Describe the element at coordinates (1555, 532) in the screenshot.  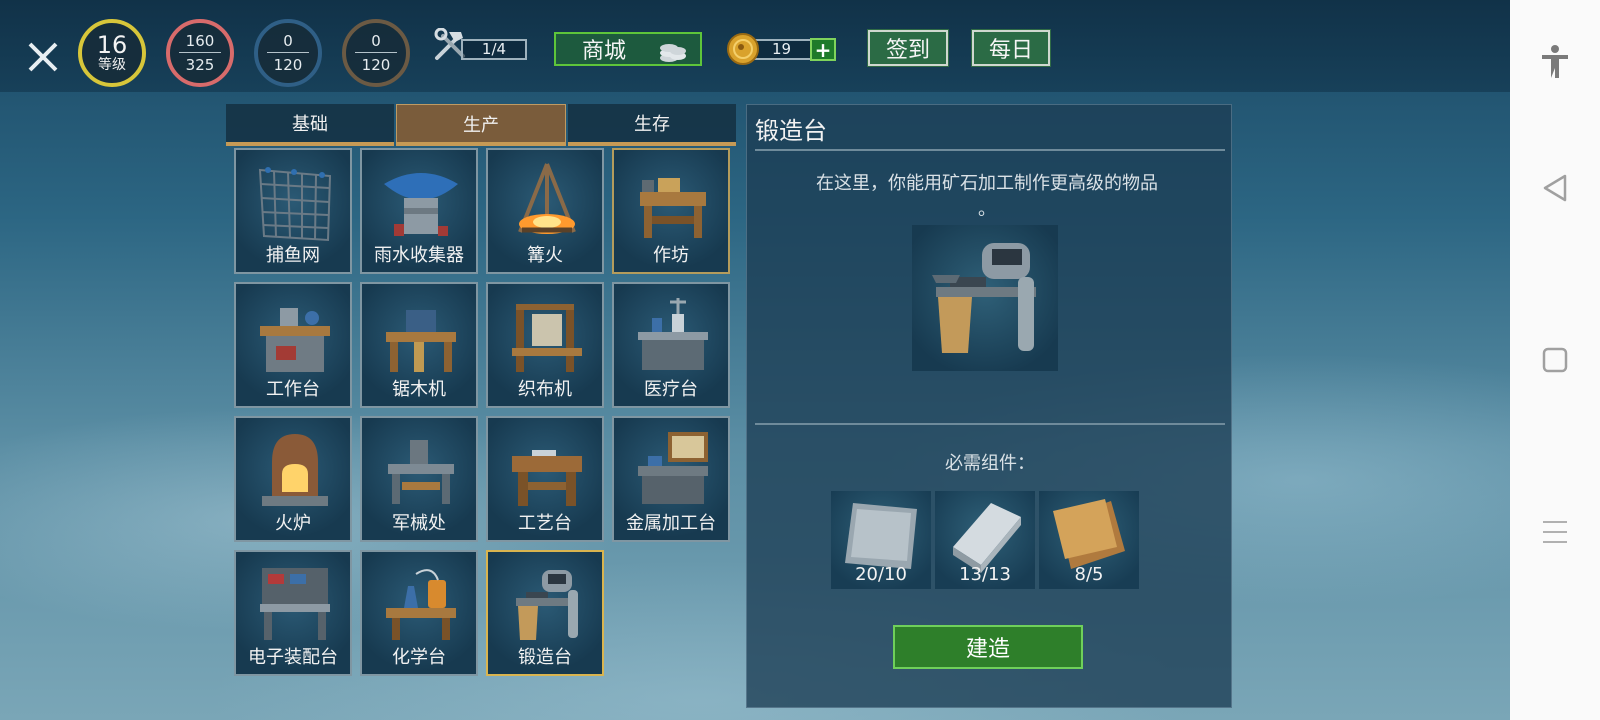
I see `menu-icon` at that location.